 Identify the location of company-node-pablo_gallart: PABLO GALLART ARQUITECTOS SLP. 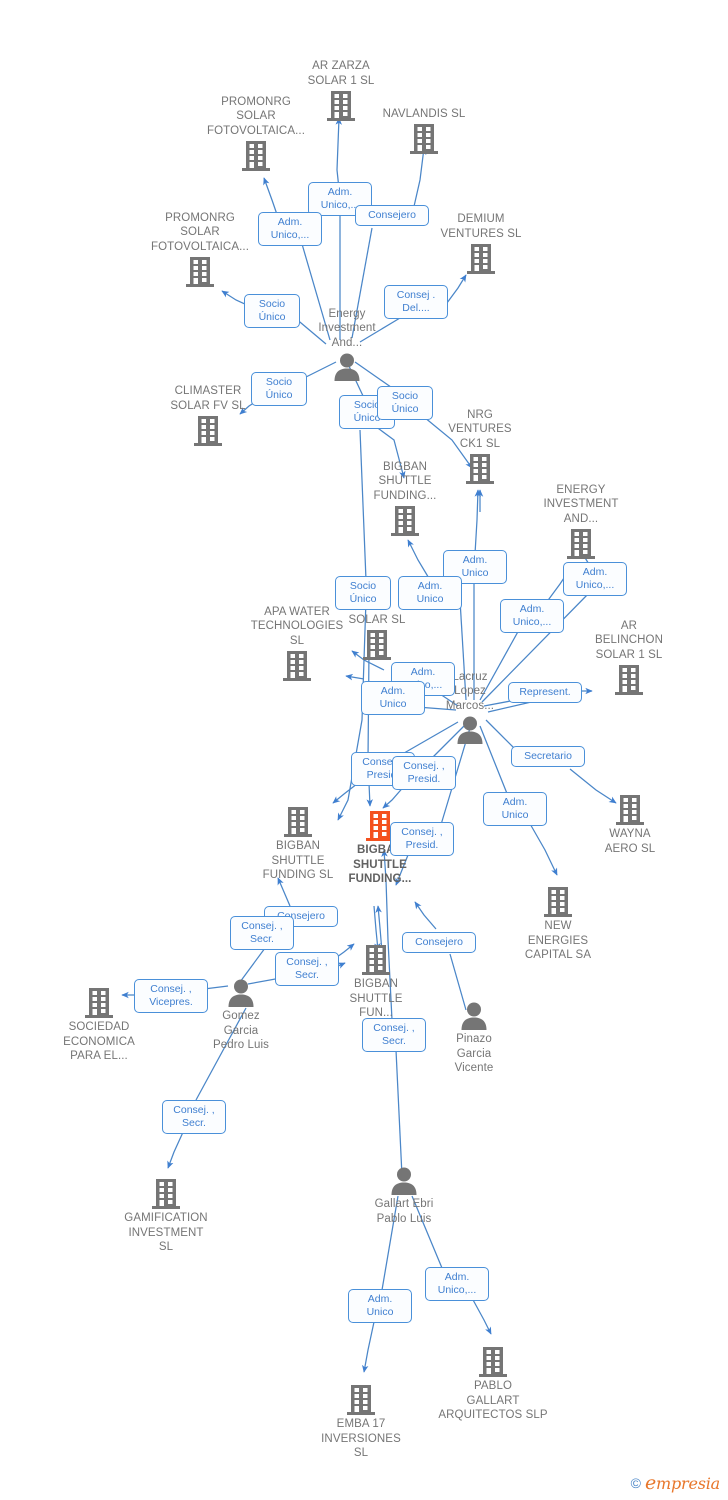
(493, 1384).